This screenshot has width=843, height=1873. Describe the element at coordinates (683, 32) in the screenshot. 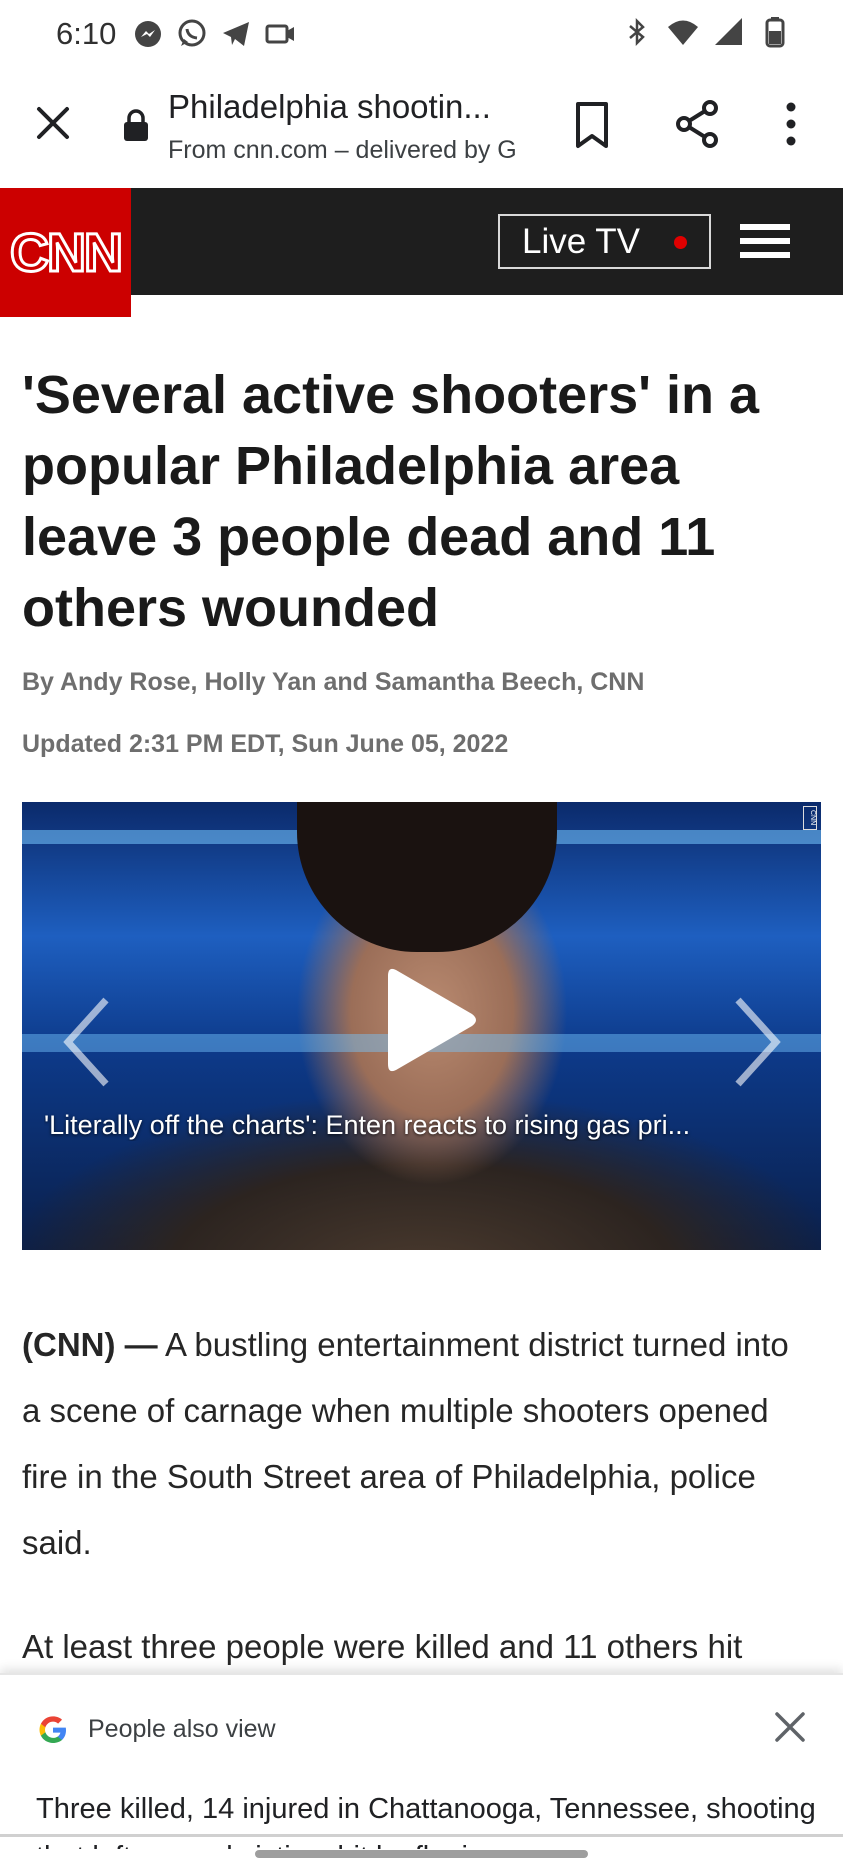

I see `wifi-icon` at that location.